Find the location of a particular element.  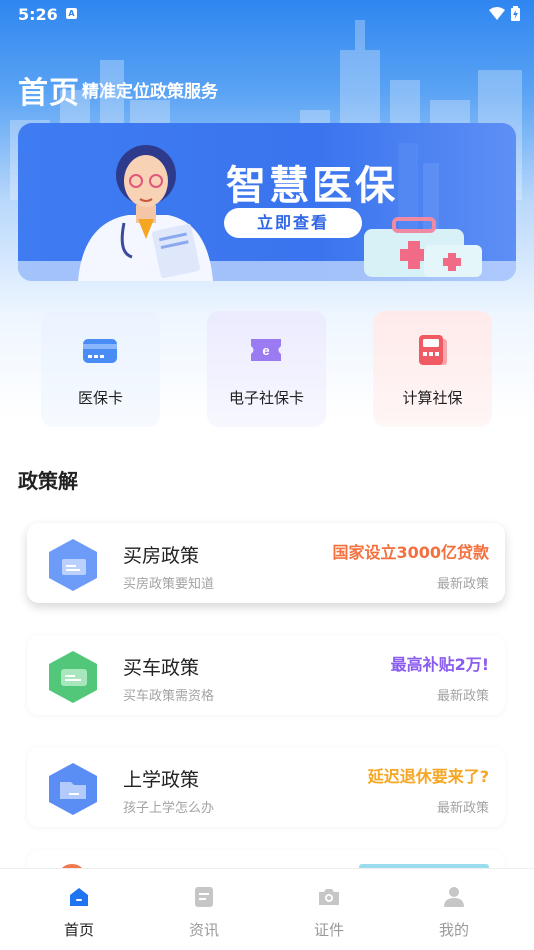

tab-home-label: 首页 is located at coordinates (78, 930).